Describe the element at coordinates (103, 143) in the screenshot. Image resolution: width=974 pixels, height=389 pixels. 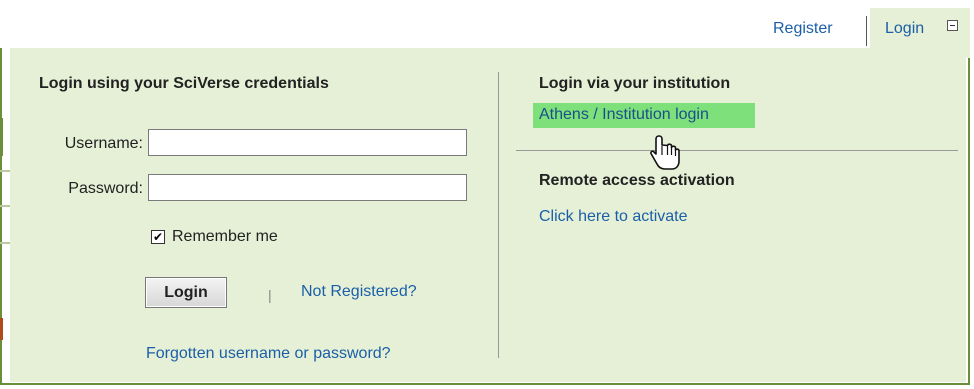
I see `username-label: Username:` at that location.